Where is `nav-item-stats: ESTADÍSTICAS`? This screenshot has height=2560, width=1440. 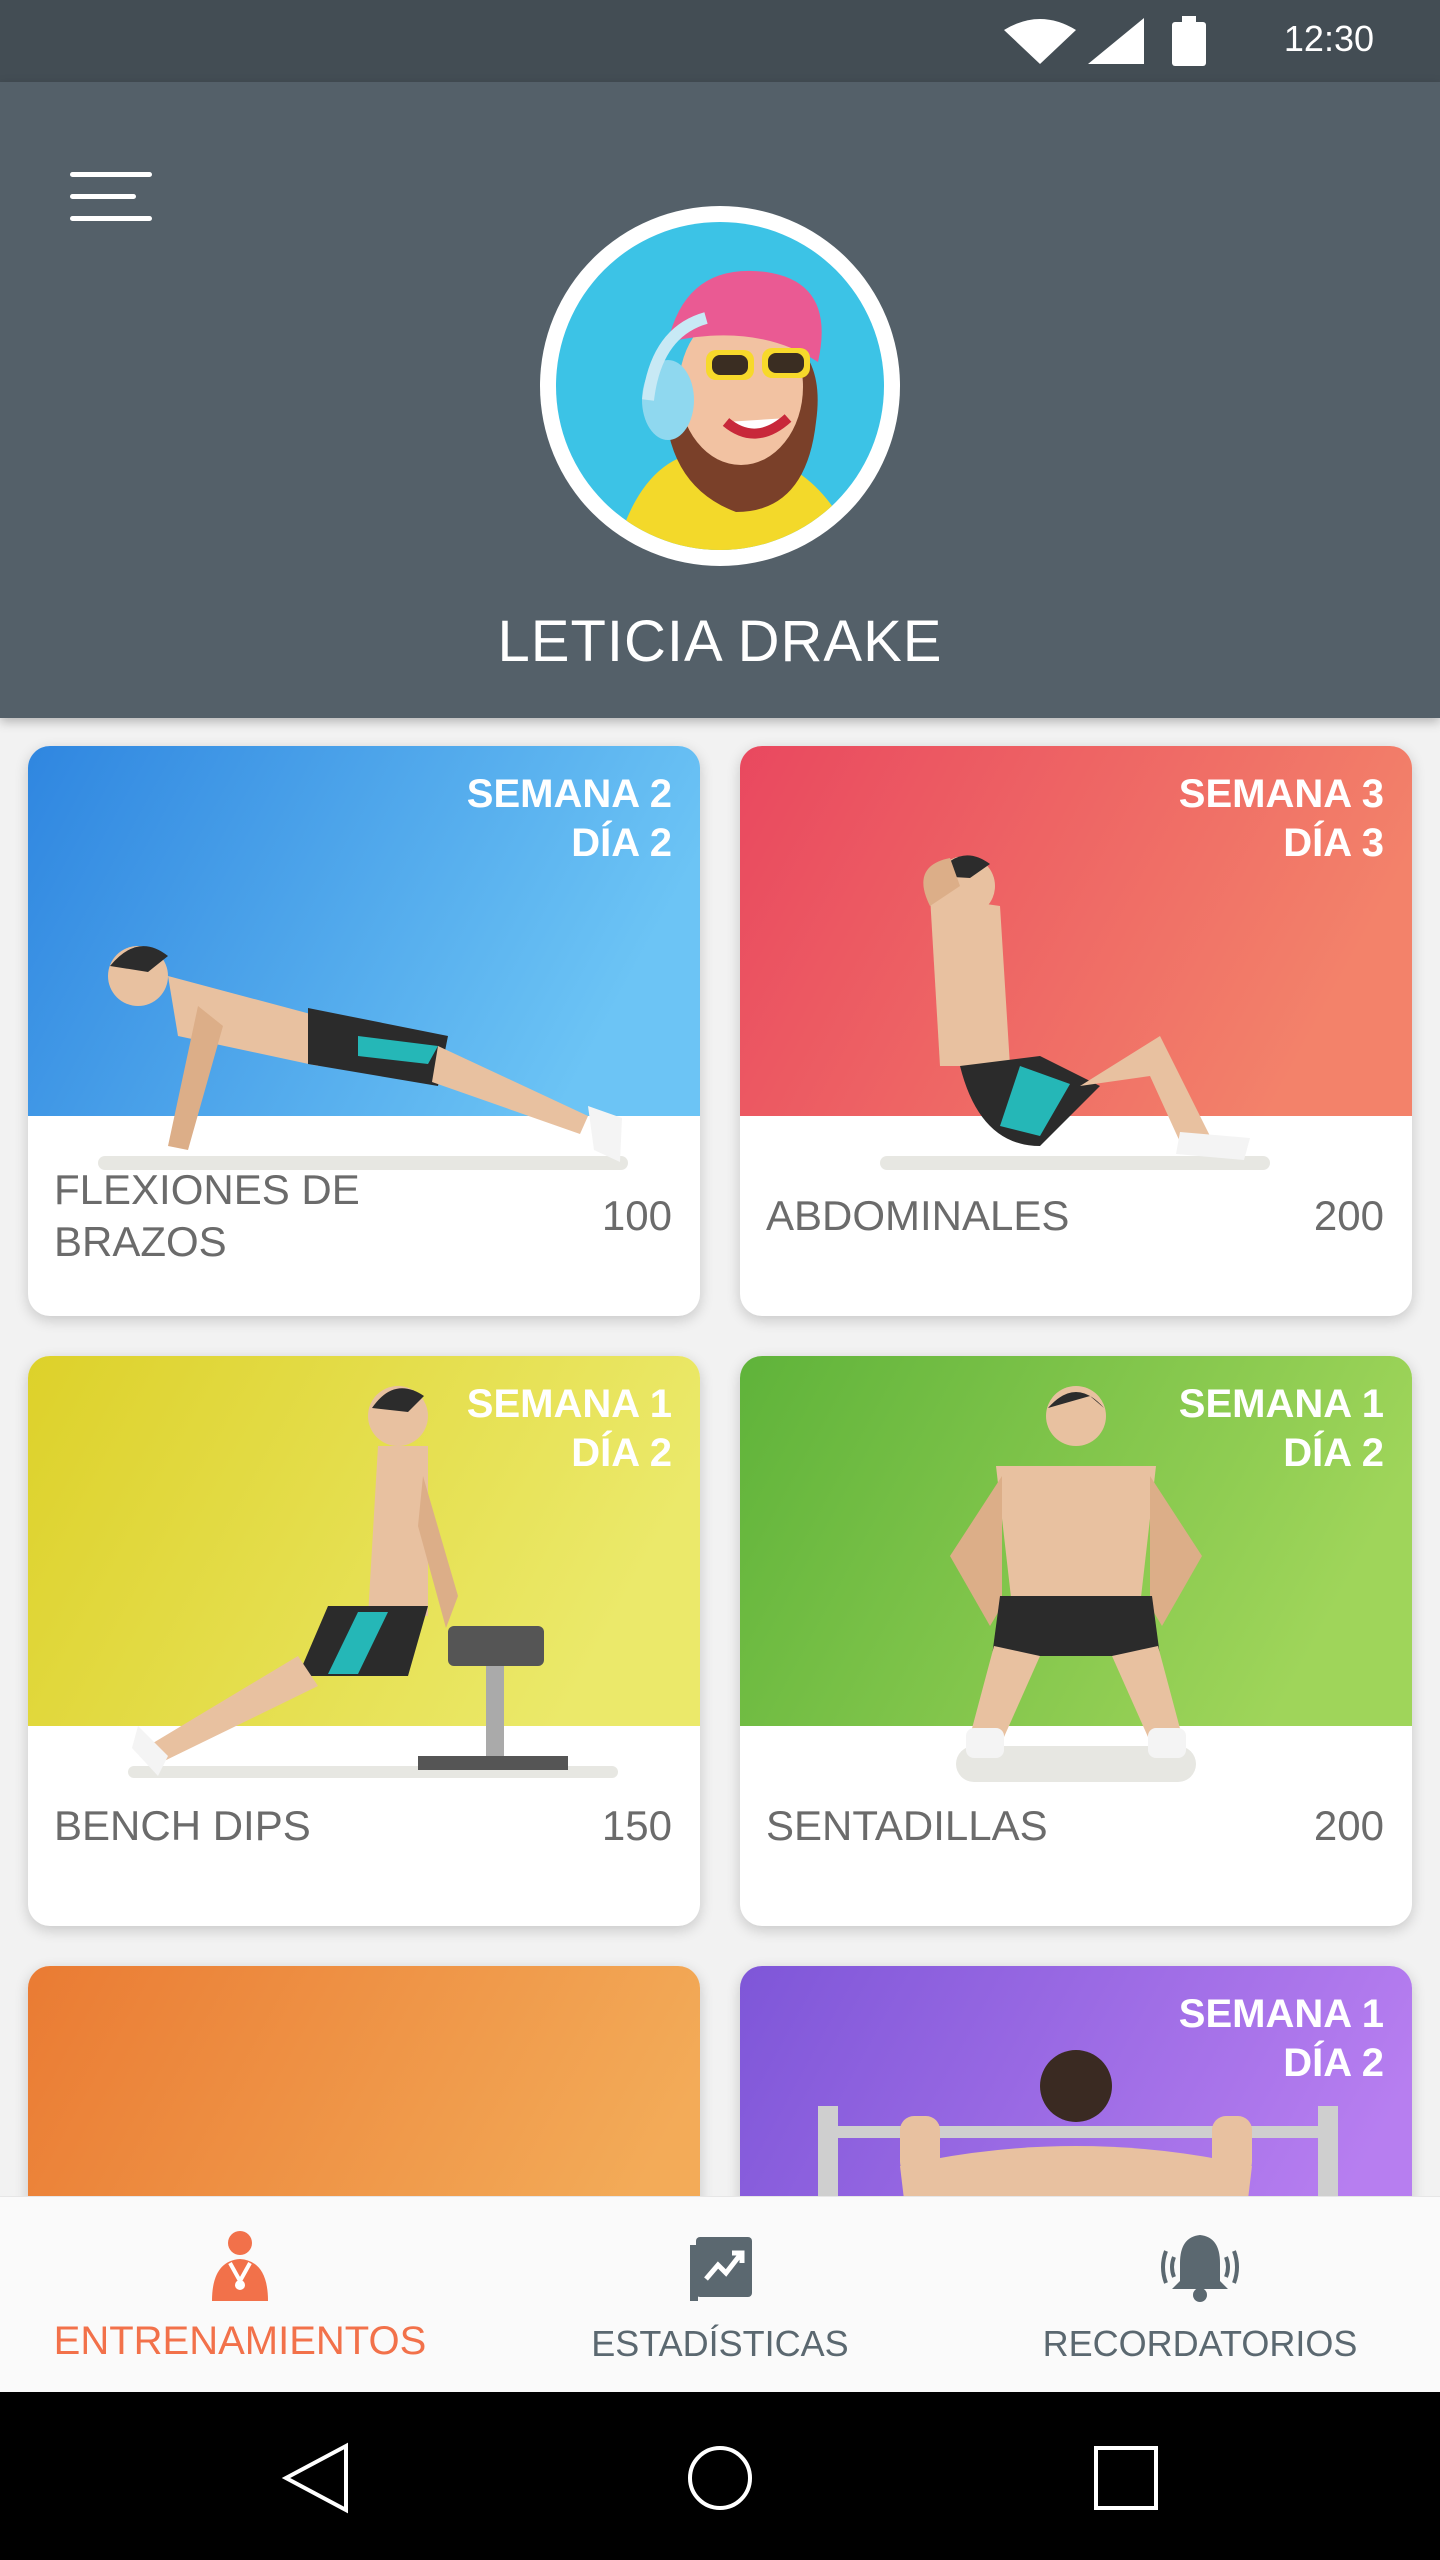
nav-item-stats: ESTADÍSTICAS is located at coordinates (720, 2295).